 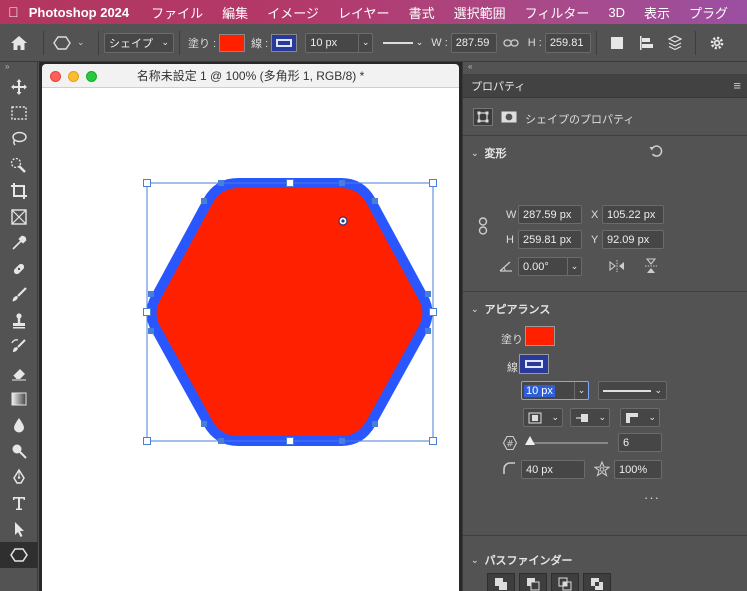 What do you see at coordinates (550, 266) in the screenshot?
I see `rotation-angle-field: 0.00° ⌄` at bounding box center [550, 266].